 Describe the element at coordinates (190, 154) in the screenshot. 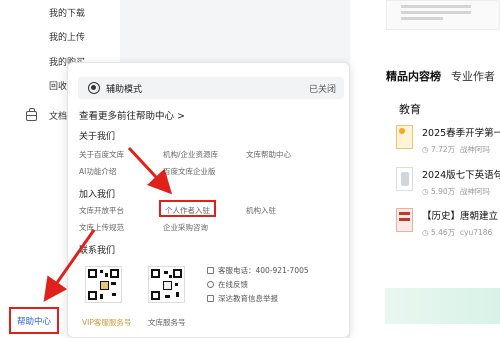

I see `link-org-library: 机构/企业资源库` at that location.